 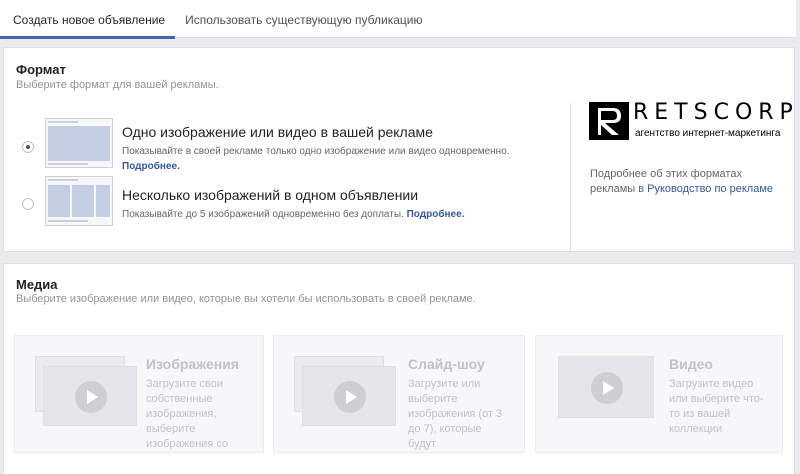 What do you see at coordinates (192, 364) in the screenshot?
I see `media-card-images-title: Изображения` at bounding box center [192, 364].